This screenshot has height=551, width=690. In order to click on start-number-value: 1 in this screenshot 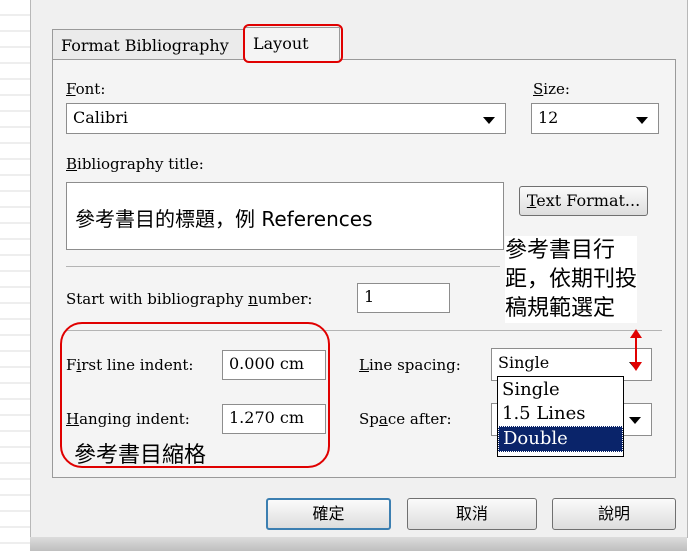, I will do `click(369, 296)`.